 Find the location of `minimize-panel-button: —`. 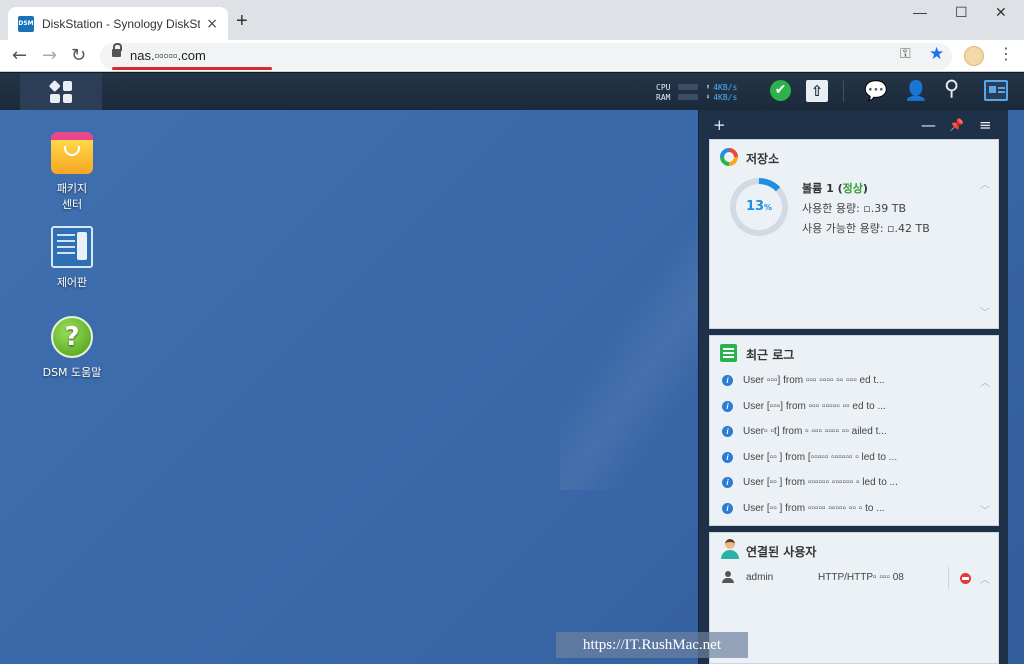

minimize-panel-button: — is located at coordinates (928, 125).